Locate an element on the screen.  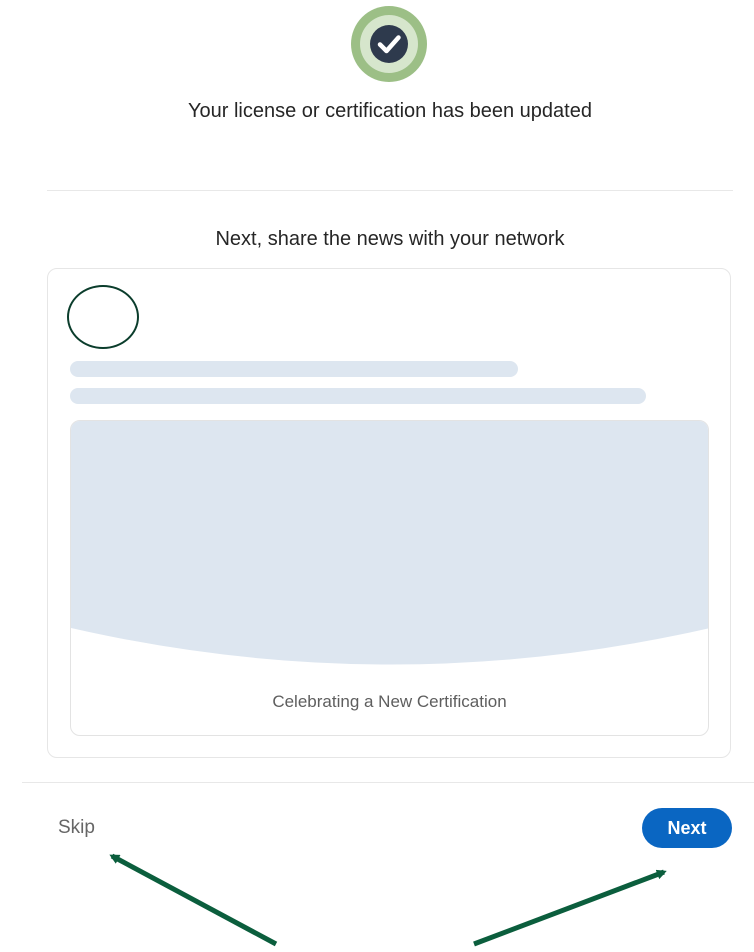
share-heading: Next, share the news with your network is located at coordinates (390, 239).